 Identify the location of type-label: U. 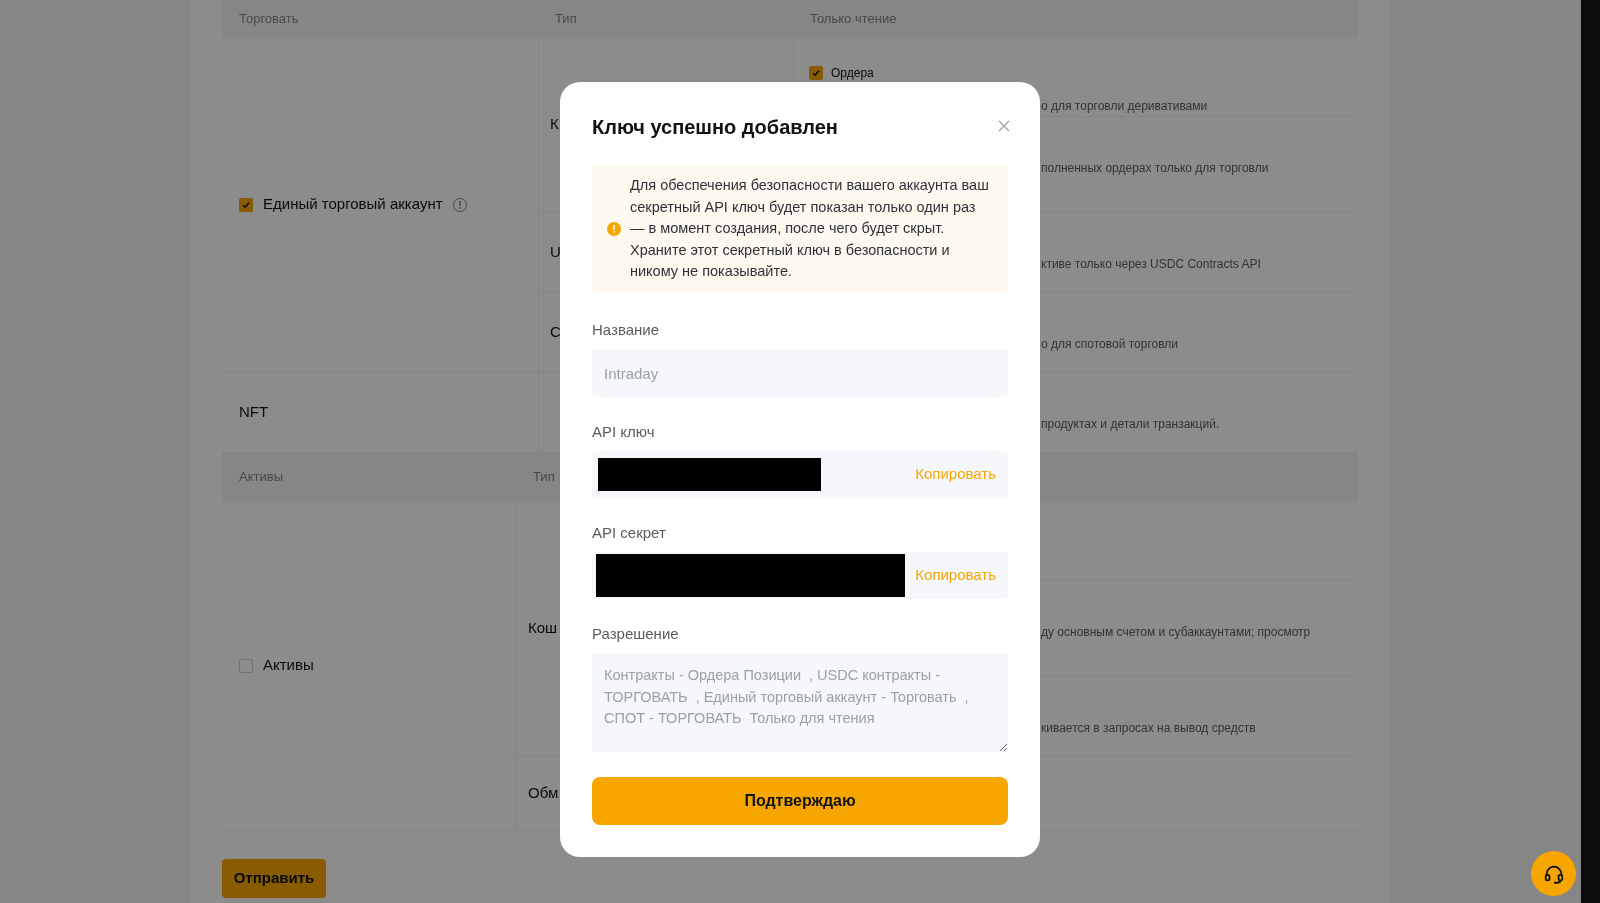
(555, 252).